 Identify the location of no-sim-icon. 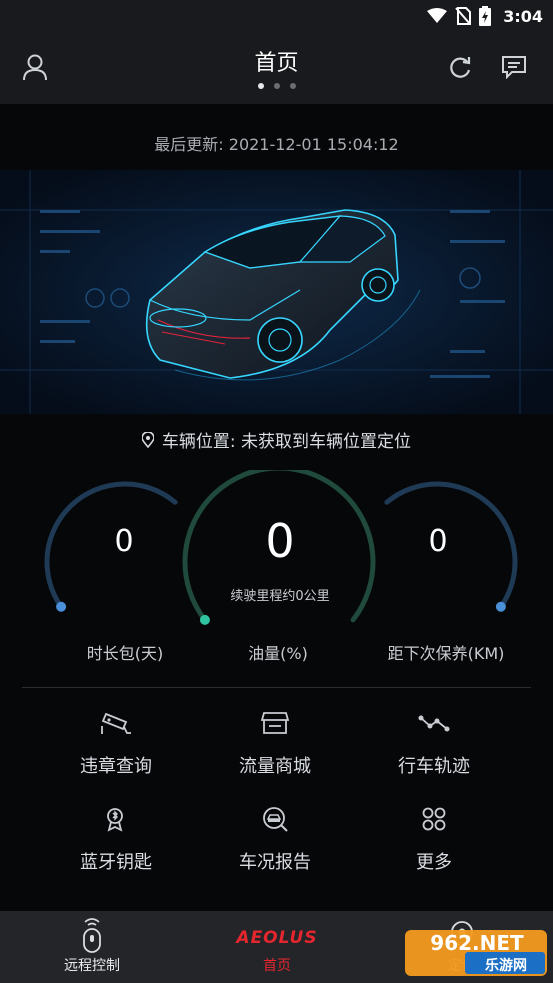
(463, 16).